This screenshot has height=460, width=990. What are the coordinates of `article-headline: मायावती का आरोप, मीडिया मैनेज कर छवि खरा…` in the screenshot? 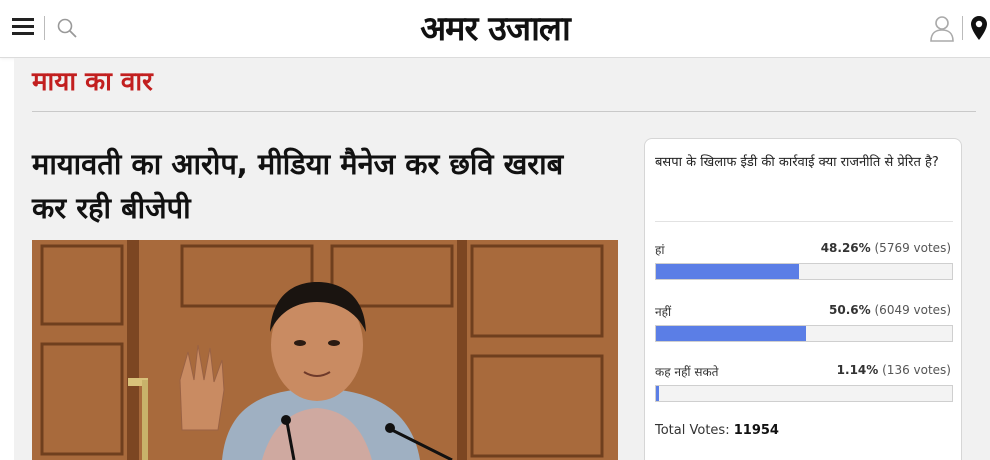 It's located at (312, 186).